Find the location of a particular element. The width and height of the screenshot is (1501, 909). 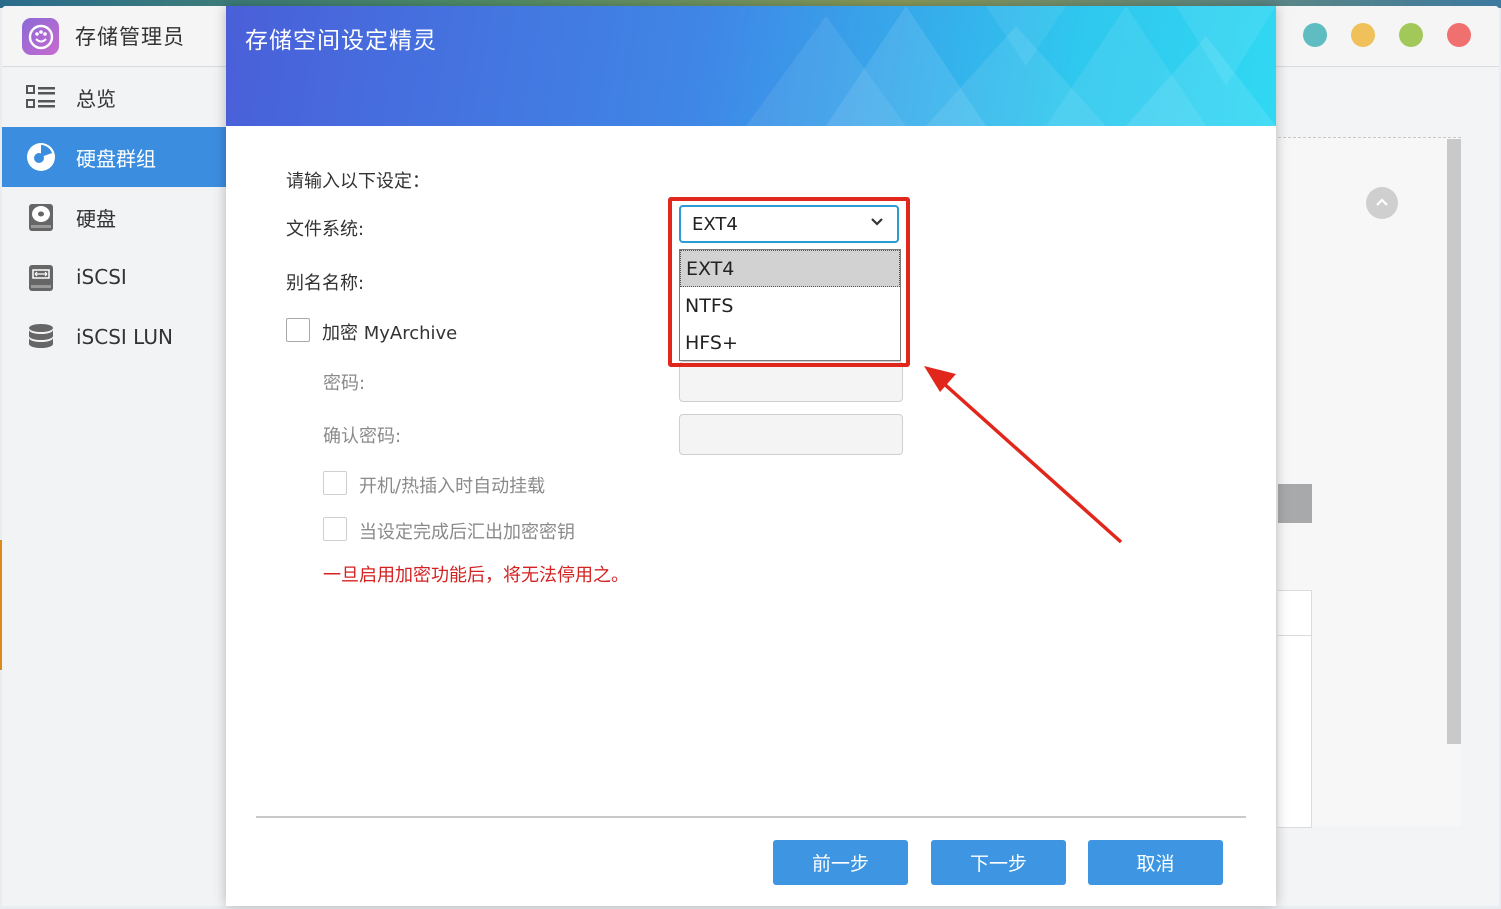

cancel-button: 取消 is located at coordinates (1155, 862).